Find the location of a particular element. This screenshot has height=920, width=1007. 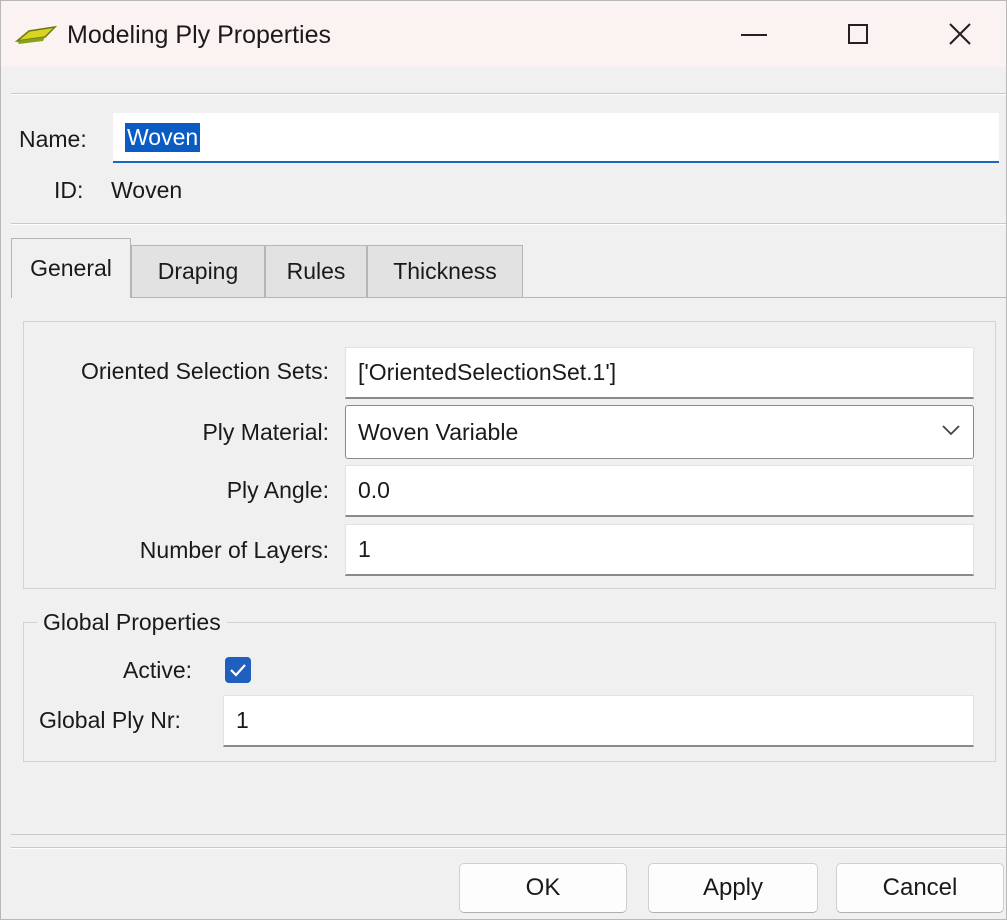

tab-general: General is located at coordinates (71, 268).